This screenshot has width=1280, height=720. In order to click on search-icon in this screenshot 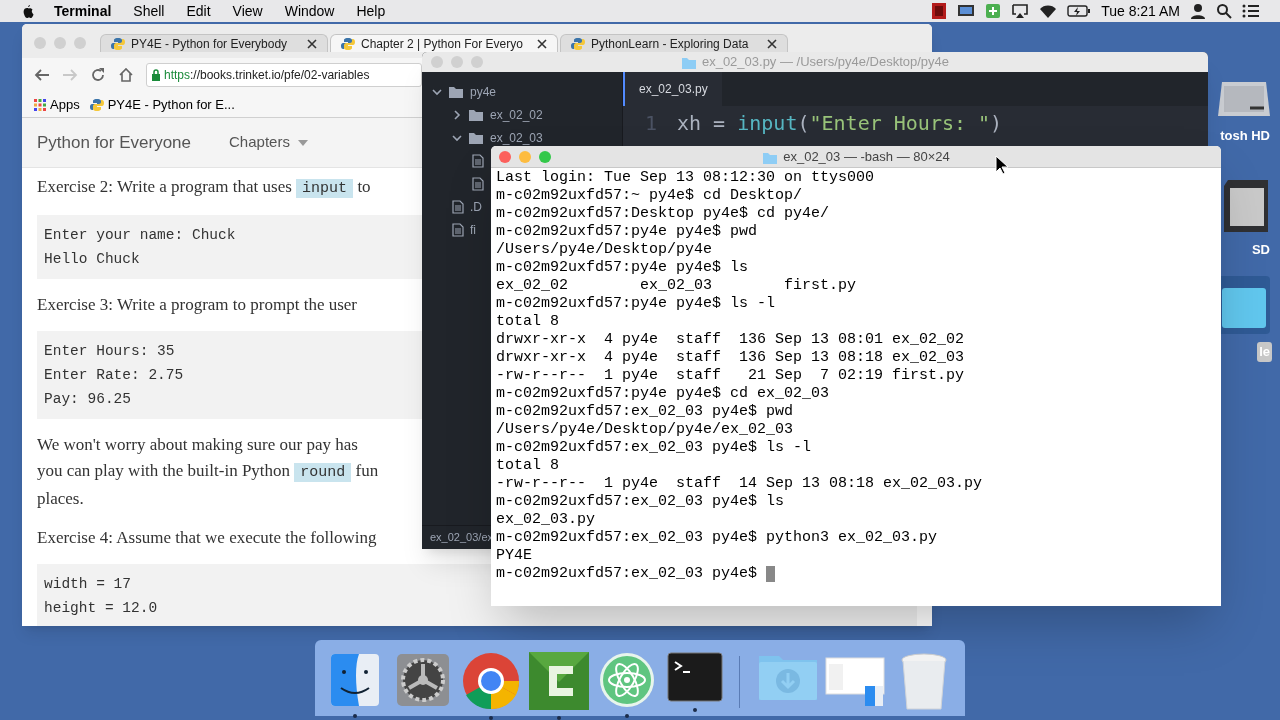, I will do `click(1224, 11)`.